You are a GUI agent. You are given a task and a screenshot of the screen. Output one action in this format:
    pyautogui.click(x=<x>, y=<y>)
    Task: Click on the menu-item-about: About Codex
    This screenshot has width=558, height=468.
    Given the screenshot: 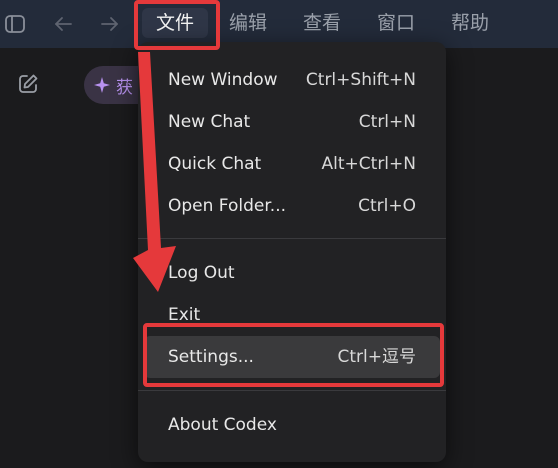 What is the action you would take?
    pyautogui.click(x=292, y=425)
    